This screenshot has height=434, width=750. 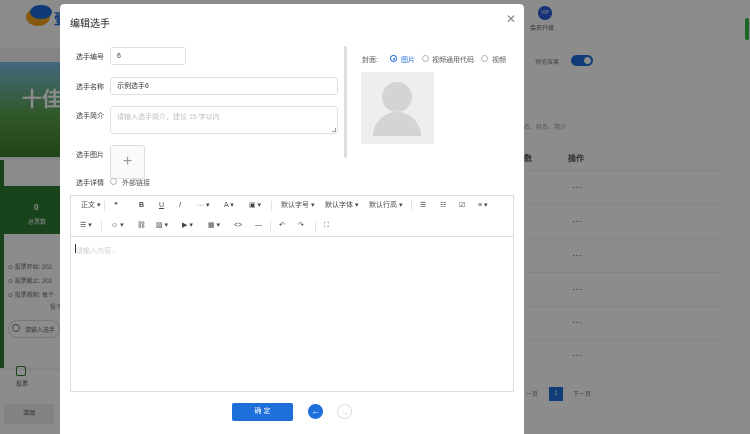 I want to click on dialog-title: 编辑选手, so click(x=90, y=24).